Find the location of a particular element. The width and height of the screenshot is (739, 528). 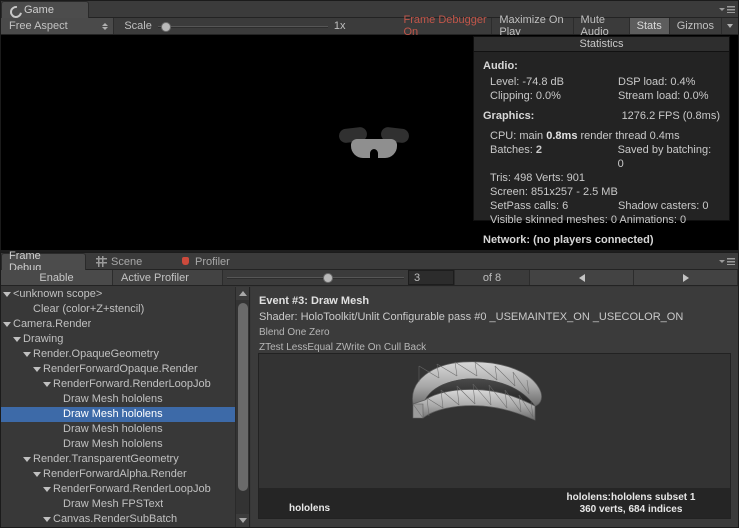

tab-profiler: Profiler is located at coordinates (206, 261).